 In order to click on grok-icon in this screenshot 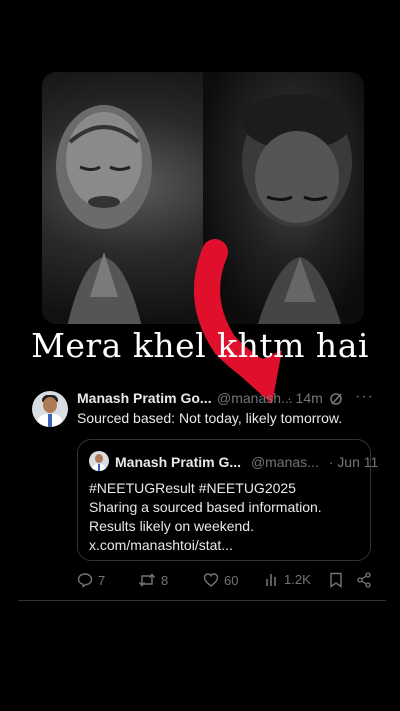, I will do `click(336, 400)`.